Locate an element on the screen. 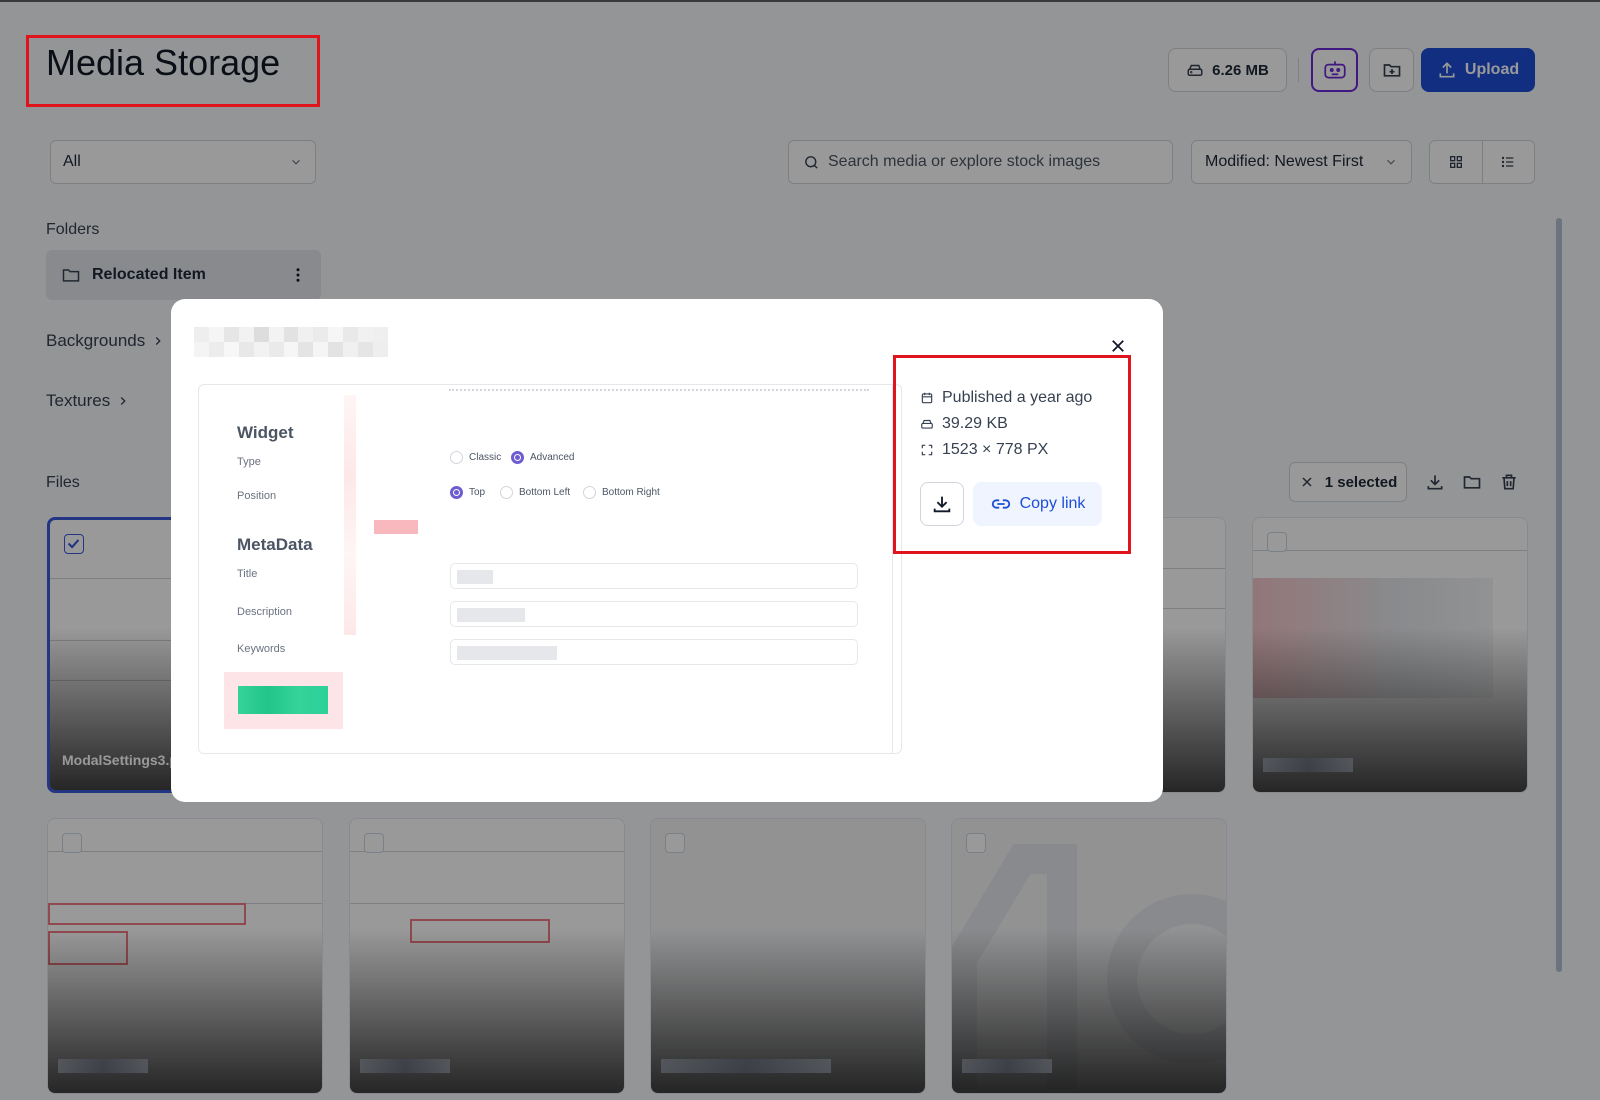 The image size is (1600, 1100). preview-radio-classic: Classic is located at coordinates (475, 457).